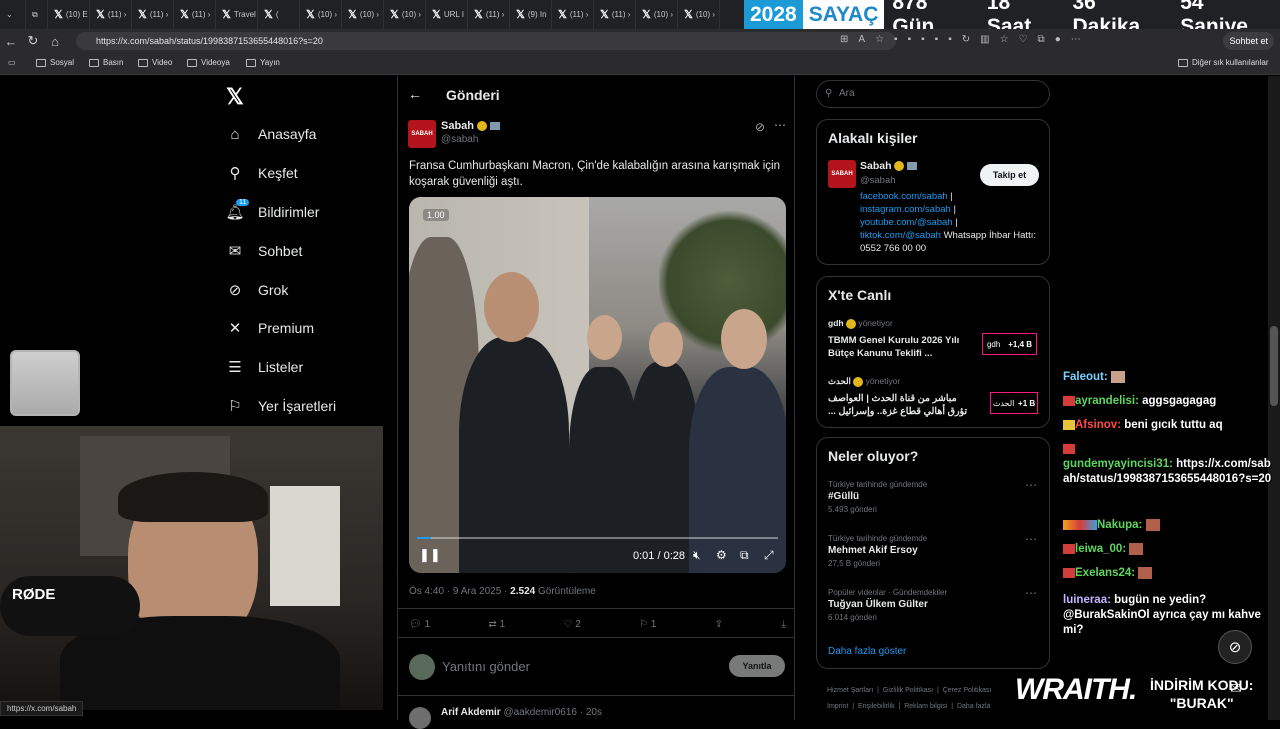 Image resolution: width=1280 pixels, height=729 pixels. I want to click on extensions-icon: ⧉, so click(1041, 39).